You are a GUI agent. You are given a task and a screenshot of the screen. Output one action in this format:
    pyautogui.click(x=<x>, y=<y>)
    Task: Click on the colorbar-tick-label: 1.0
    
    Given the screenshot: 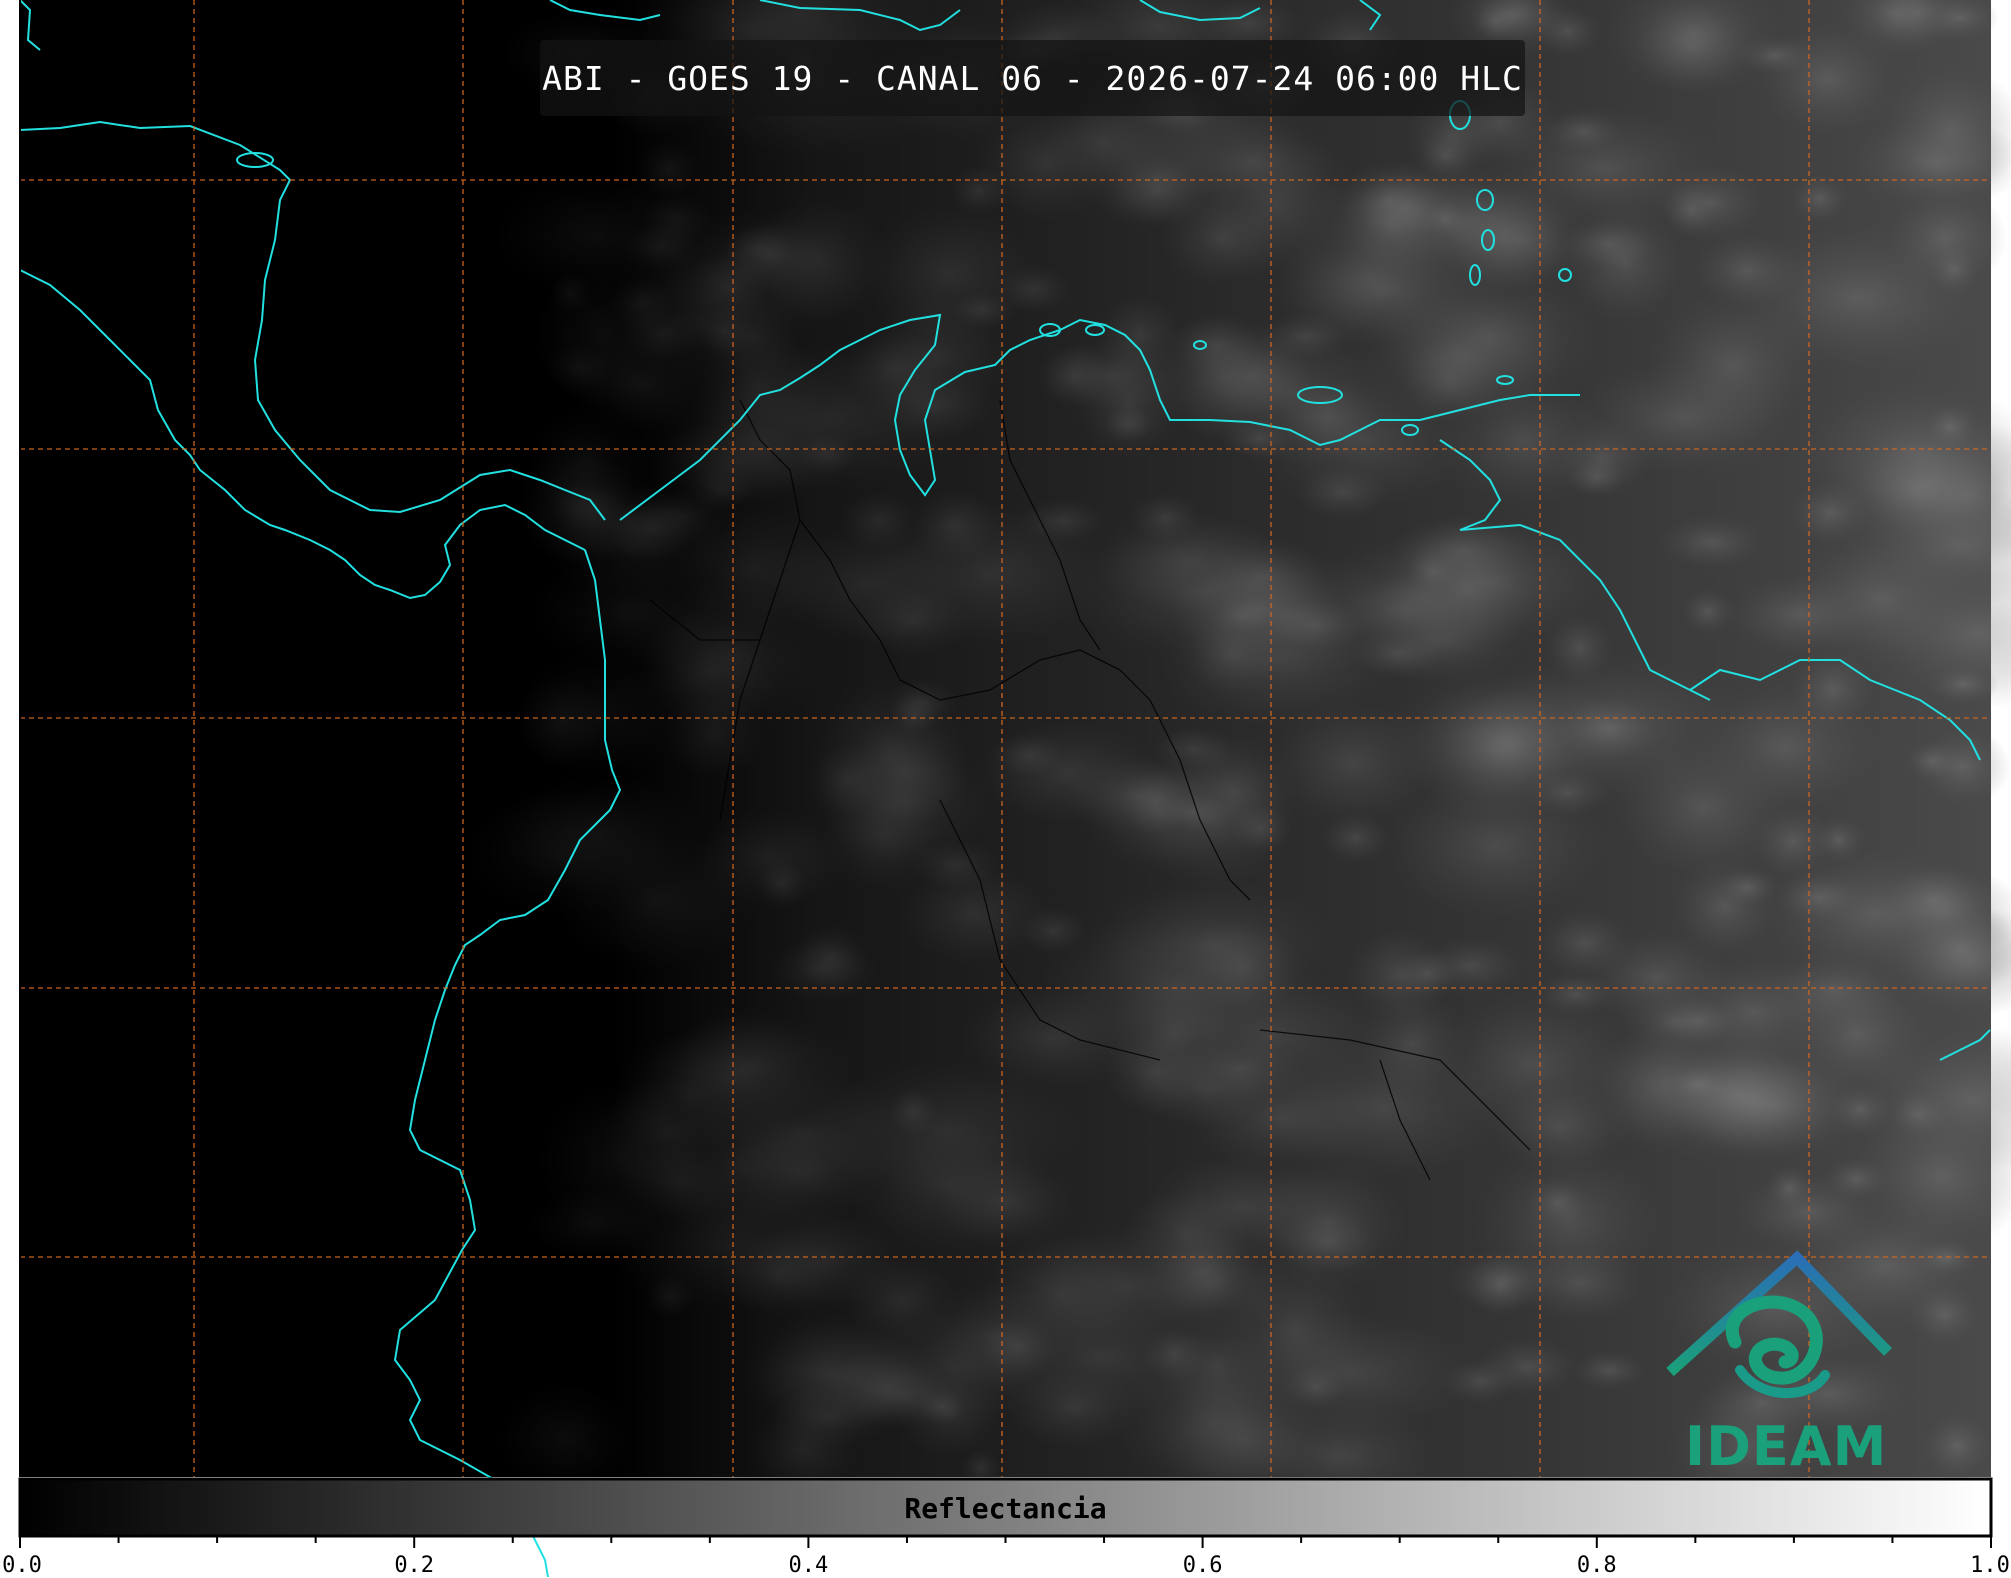 What is the action you would take?
    pyautogui.click(x=1990, y=1565)
    